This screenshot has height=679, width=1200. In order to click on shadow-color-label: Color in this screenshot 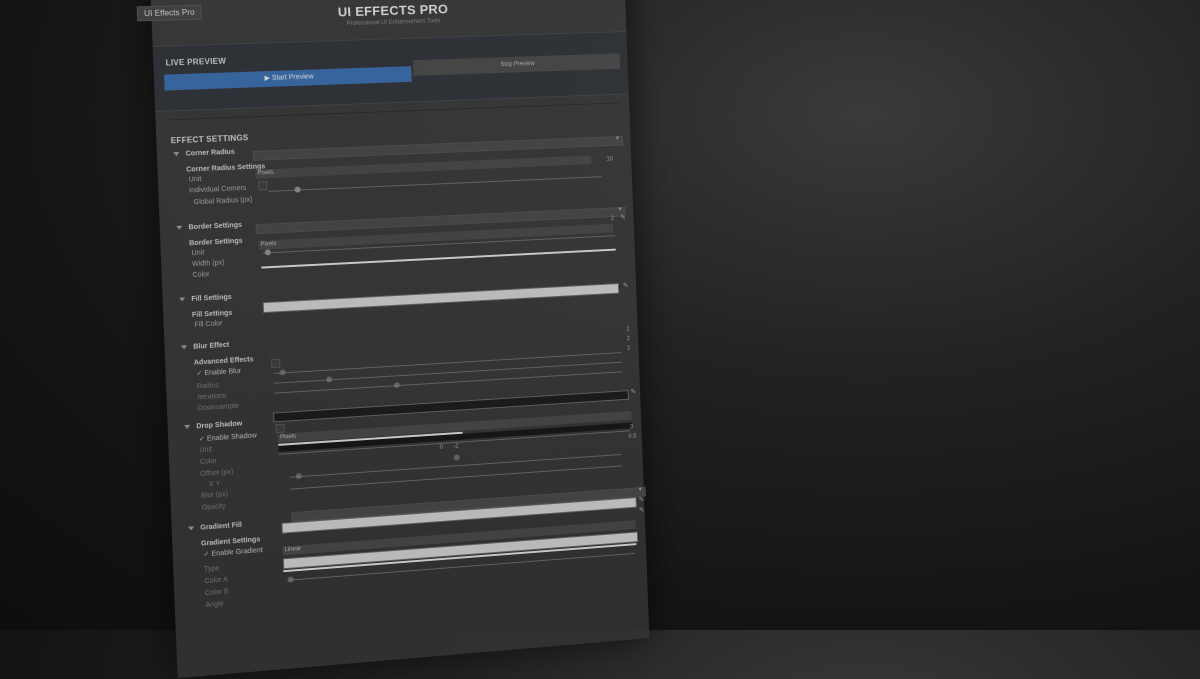, I will do `click(208, 461)`.